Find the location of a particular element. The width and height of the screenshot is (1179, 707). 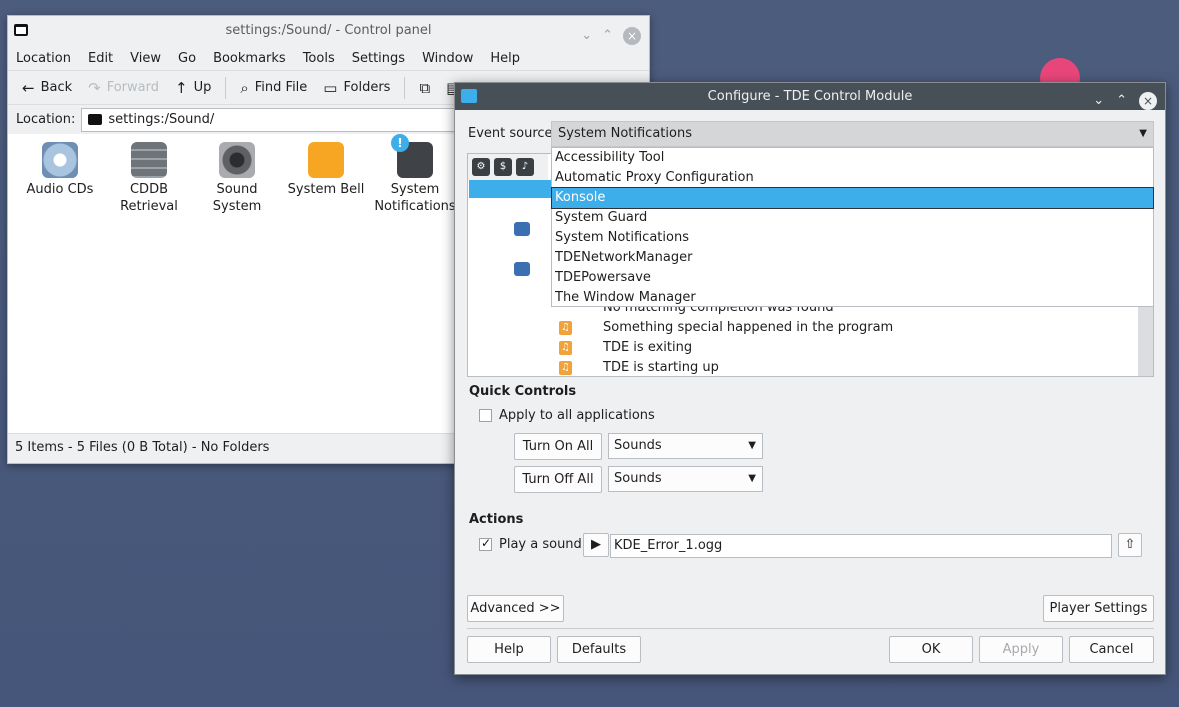

help-button: Help is located at coordinates (509, 649).